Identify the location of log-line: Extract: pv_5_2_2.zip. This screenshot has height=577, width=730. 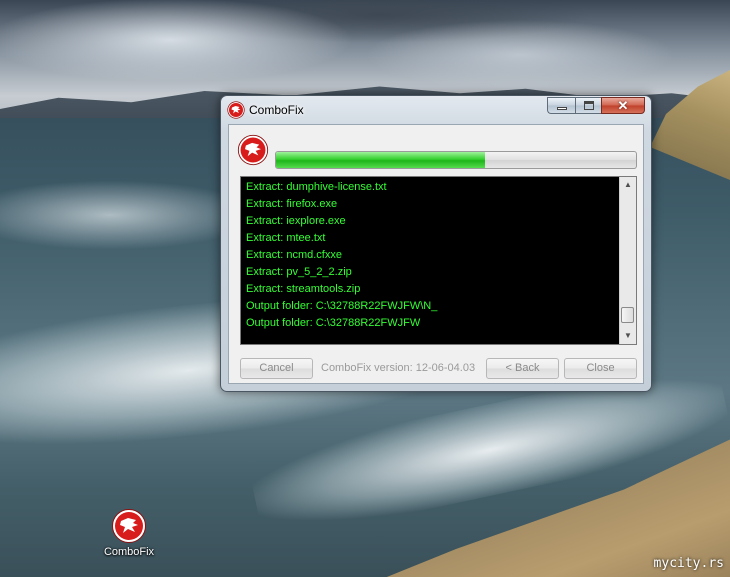
(299, 272).